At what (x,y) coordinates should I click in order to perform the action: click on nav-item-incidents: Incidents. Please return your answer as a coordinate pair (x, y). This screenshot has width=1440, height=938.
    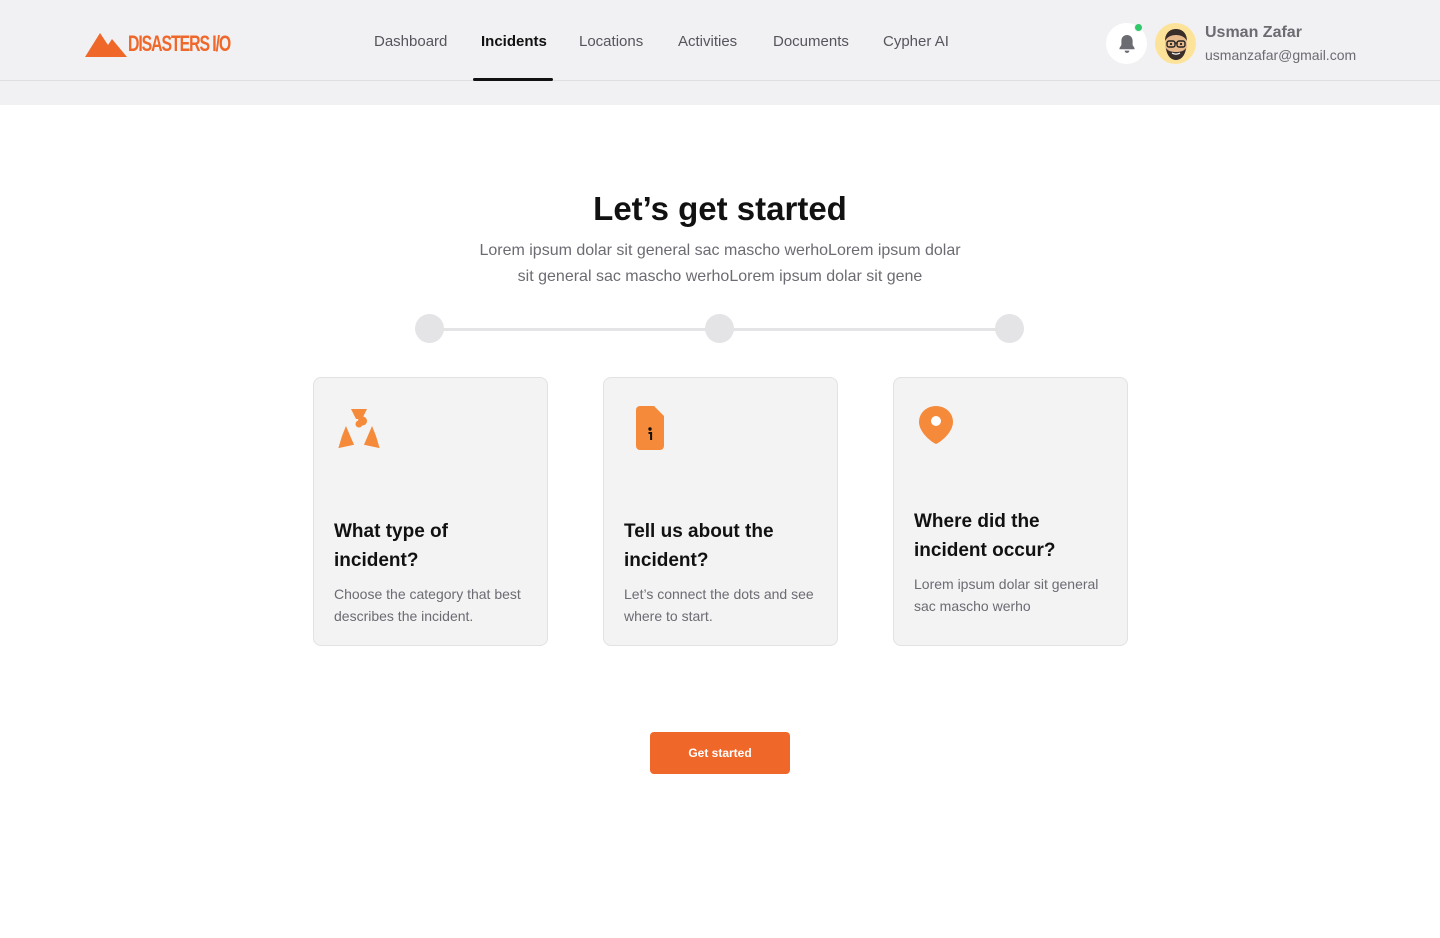
    Looking at the image, I should click on (514, 41).